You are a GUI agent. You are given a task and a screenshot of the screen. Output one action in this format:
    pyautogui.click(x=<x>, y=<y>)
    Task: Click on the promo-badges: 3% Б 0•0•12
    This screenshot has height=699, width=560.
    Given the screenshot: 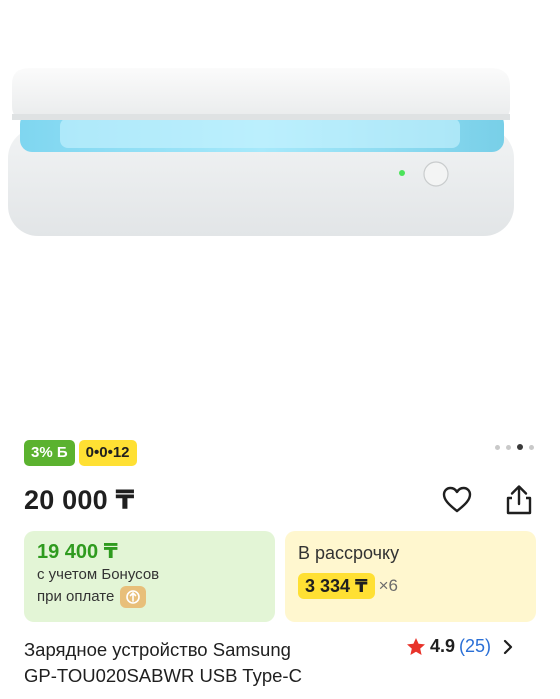 What is the action you would take?
    pyautogui.click(x=80, y=453)
    